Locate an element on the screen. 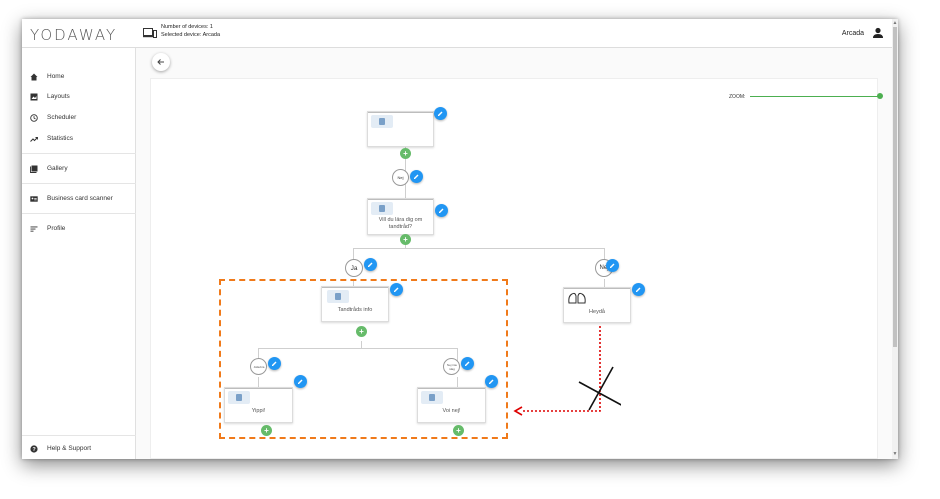 Image resolution: width=940 pixels, height=499 pixels. sidebar-item-label: Business card scanner is located at coordinates (80, 198).